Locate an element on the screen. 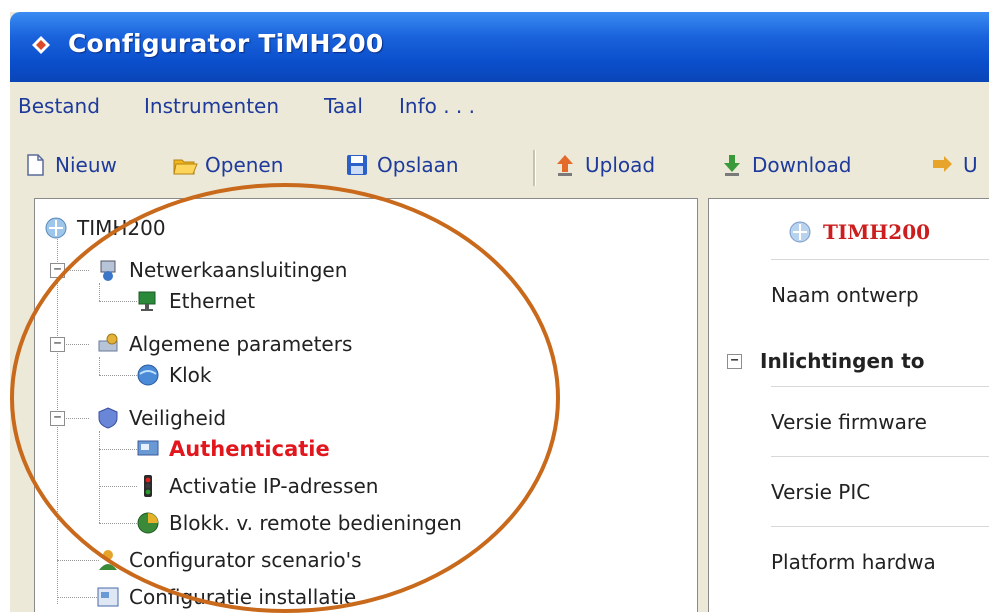 This screenshot has height=613, width=989. tree-node-ethernet: Ethernet is located at coordinates (195, 301).